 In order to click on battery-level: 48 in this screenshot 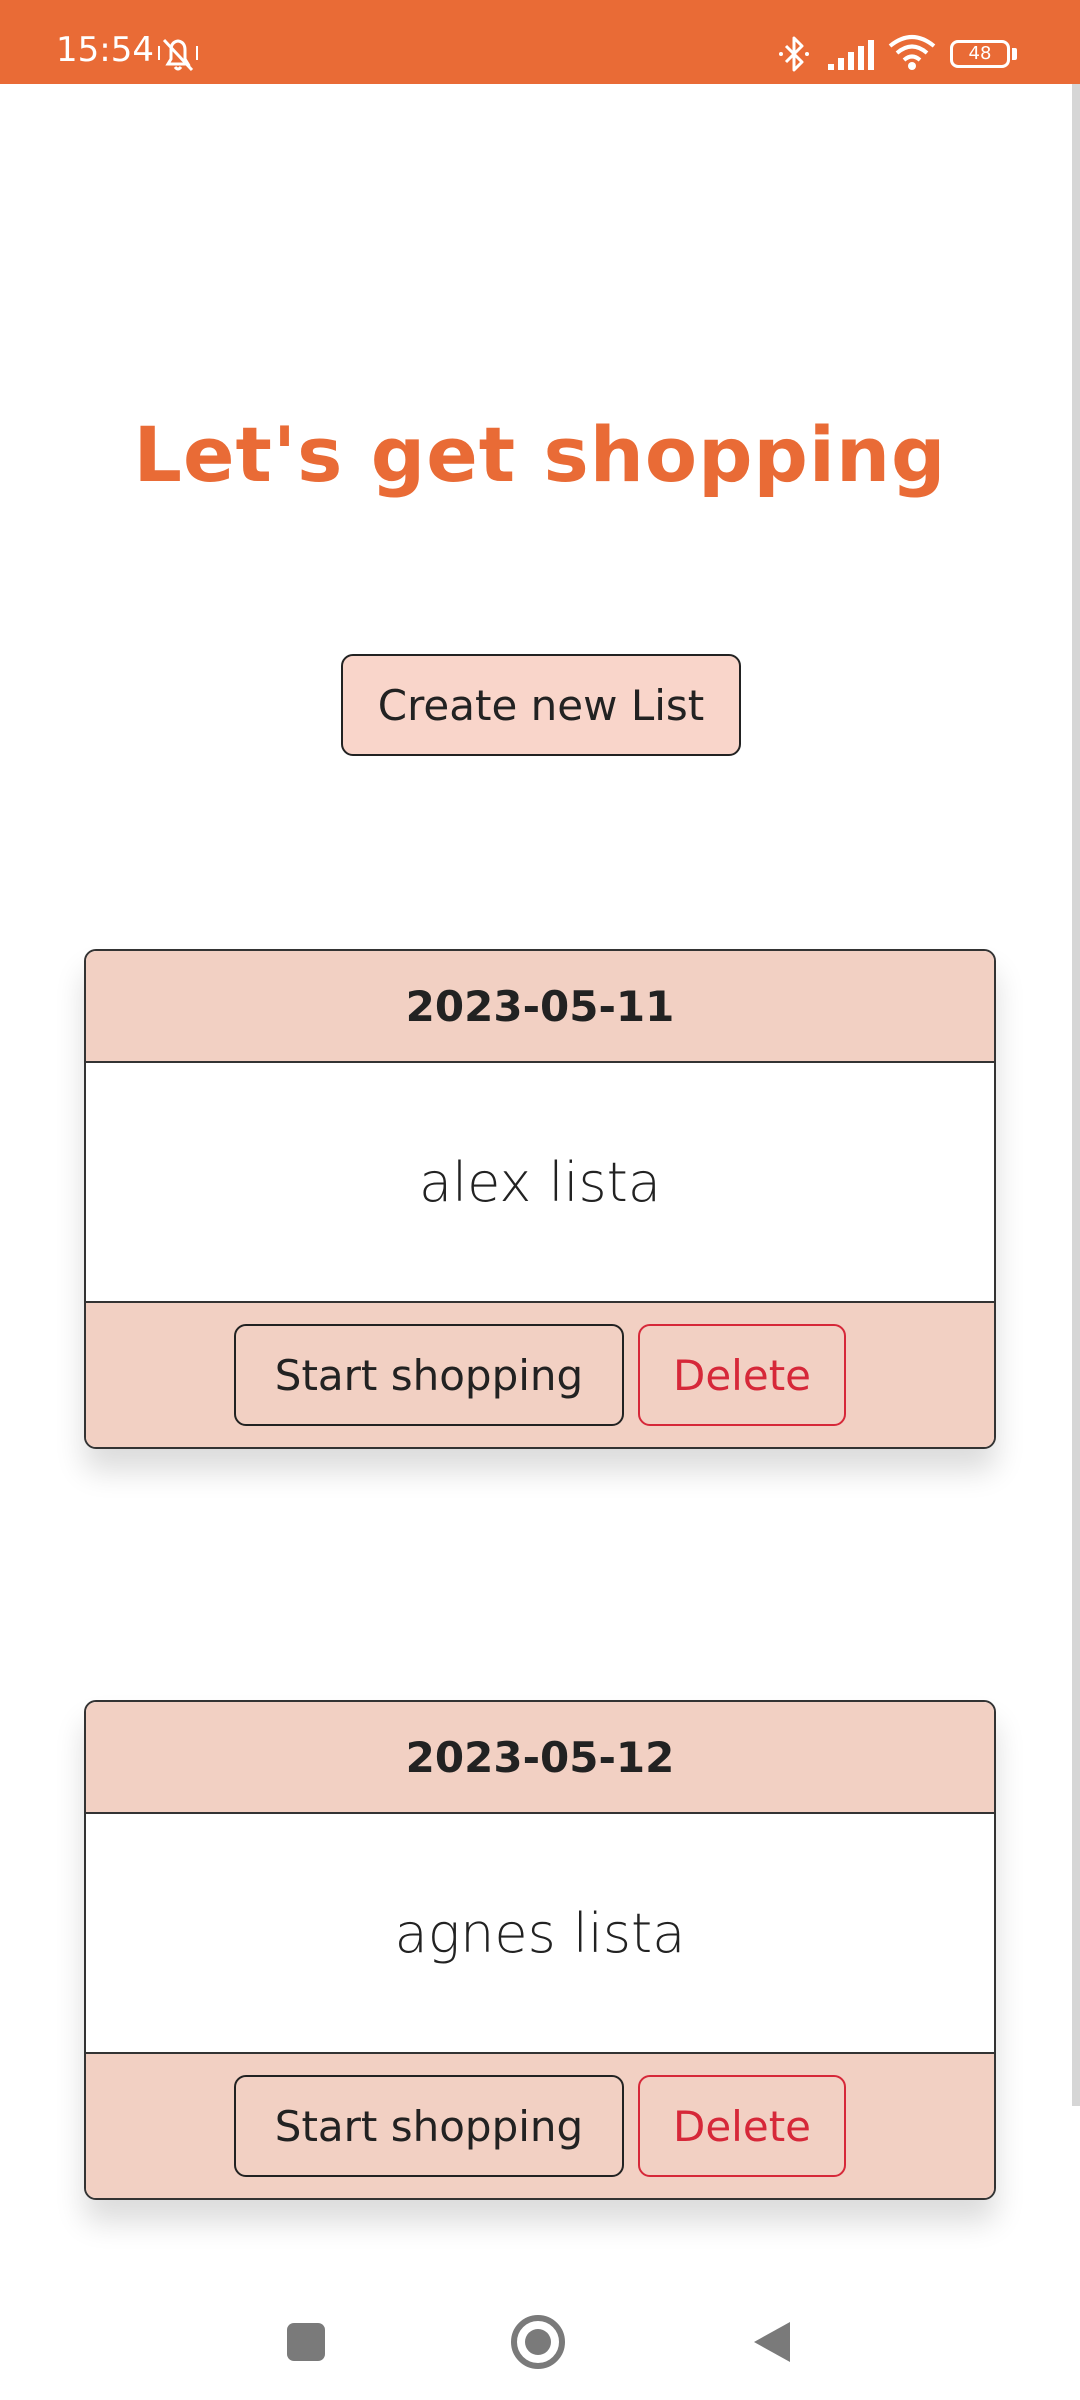, I will do `click(980, 53)`.